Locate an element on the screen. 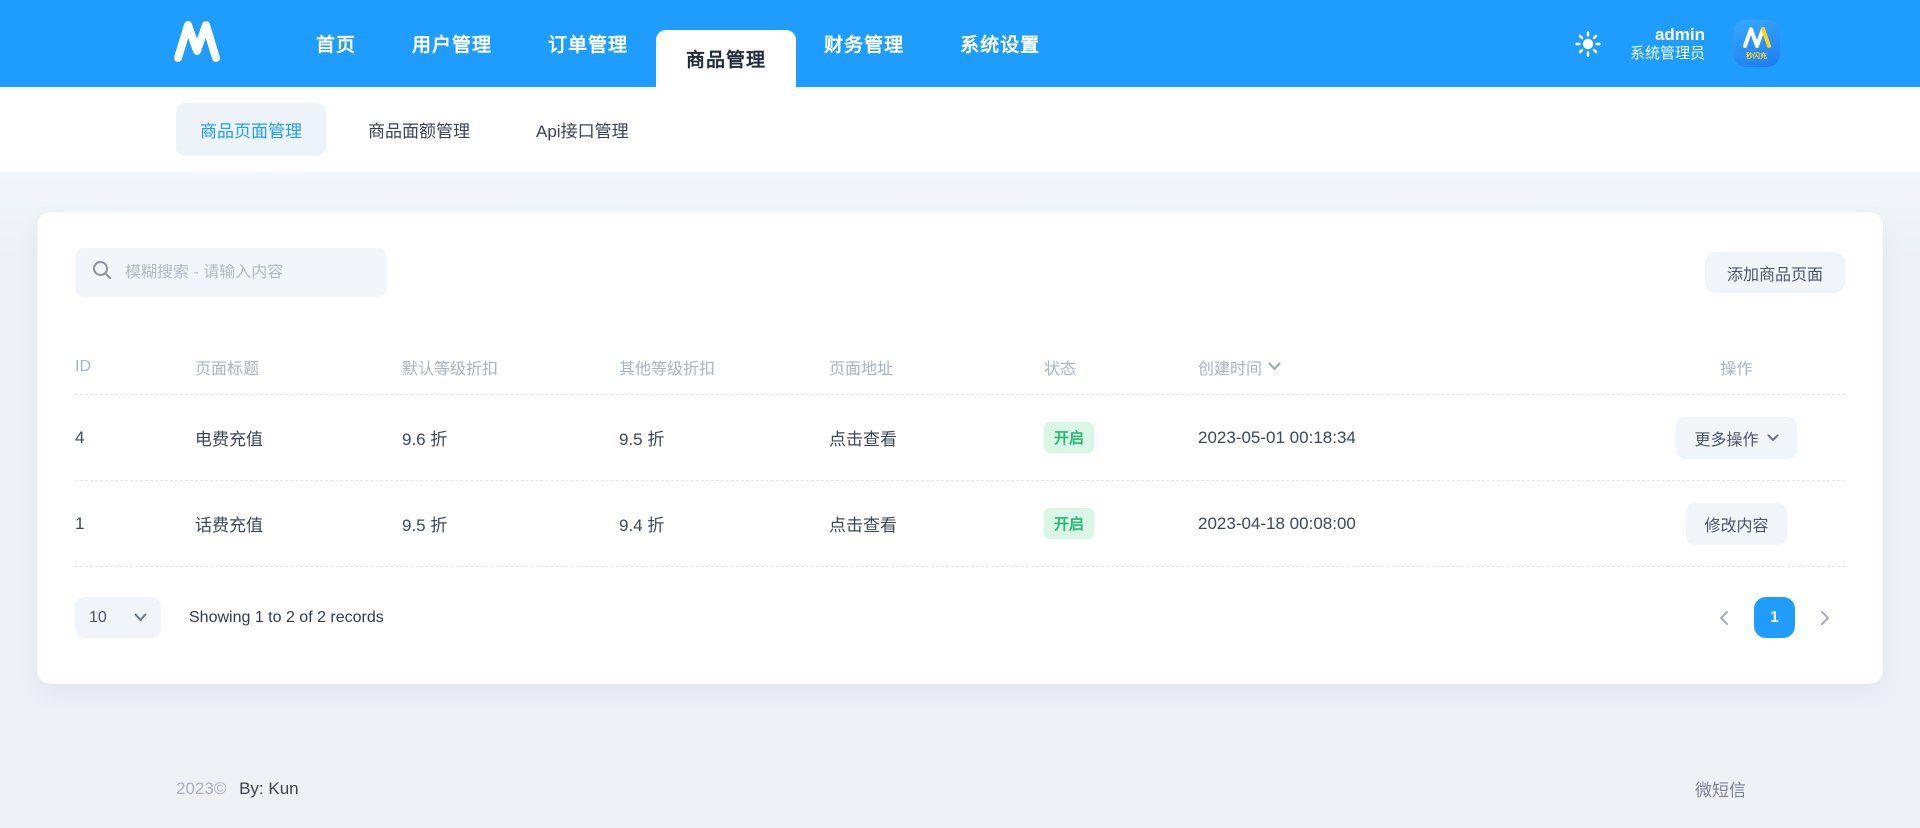 The image size is (1920, 828). cell-default-discount: 9.5 折 is located at coordinates (425, 525).